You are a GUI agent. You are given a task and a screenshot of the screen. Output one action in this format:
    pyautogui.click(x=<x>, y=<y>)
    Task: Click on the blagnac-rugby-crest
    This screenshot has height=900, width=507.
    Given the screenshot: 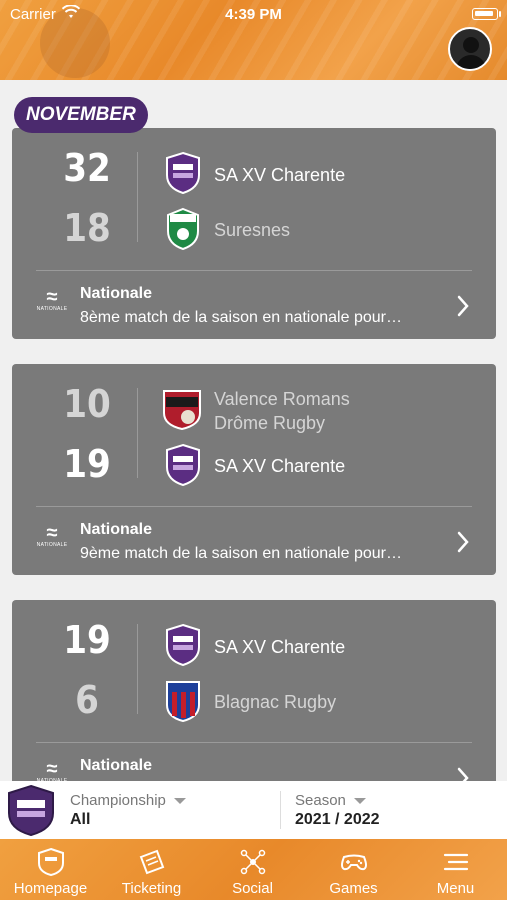 What is the action you would take?
    pyautogui.click(x=183, y=702)
    